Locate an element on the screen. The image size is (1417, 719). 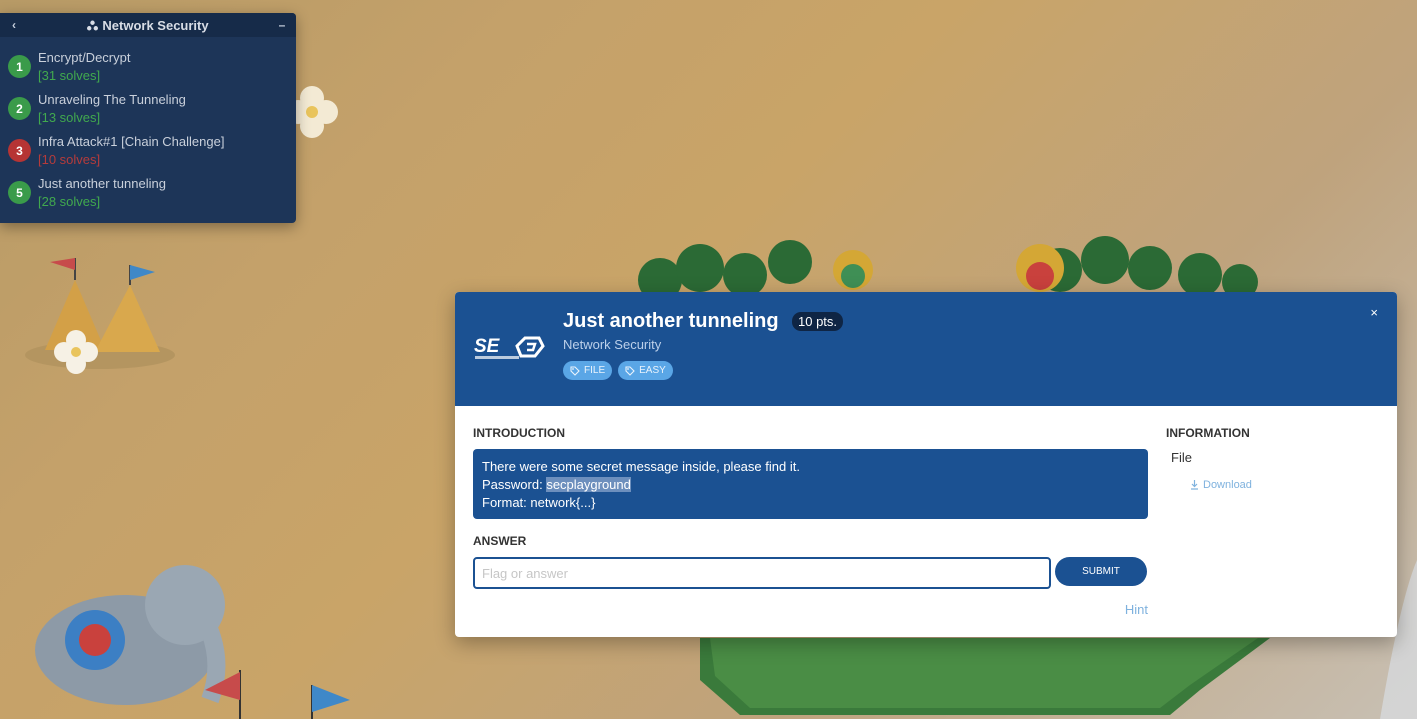
points-badge: 10 pts. is located at coordinates (818, 321).